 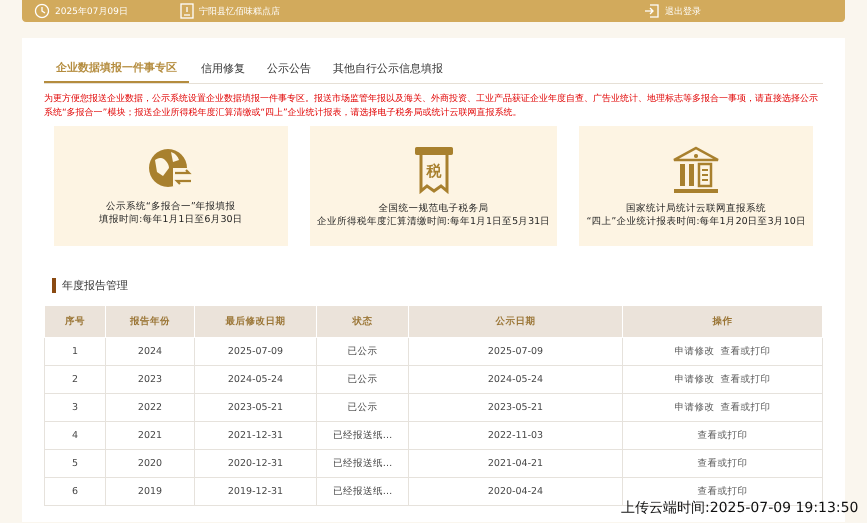 What do you see at coordinates (171, 186) in the screenshot?
I see `service-card: 公示系统“多报合一”年报填报 填报时间:每年1月1日至6月30日` at bounding box center [171, 186].